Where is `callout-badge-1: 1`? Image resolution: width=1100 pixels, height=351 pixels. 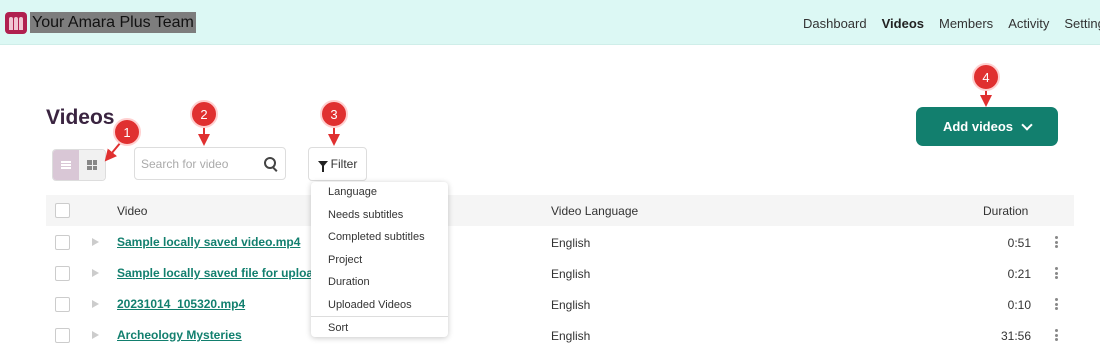 callout-badge-1: 1 is located at coordinates (127, 132).